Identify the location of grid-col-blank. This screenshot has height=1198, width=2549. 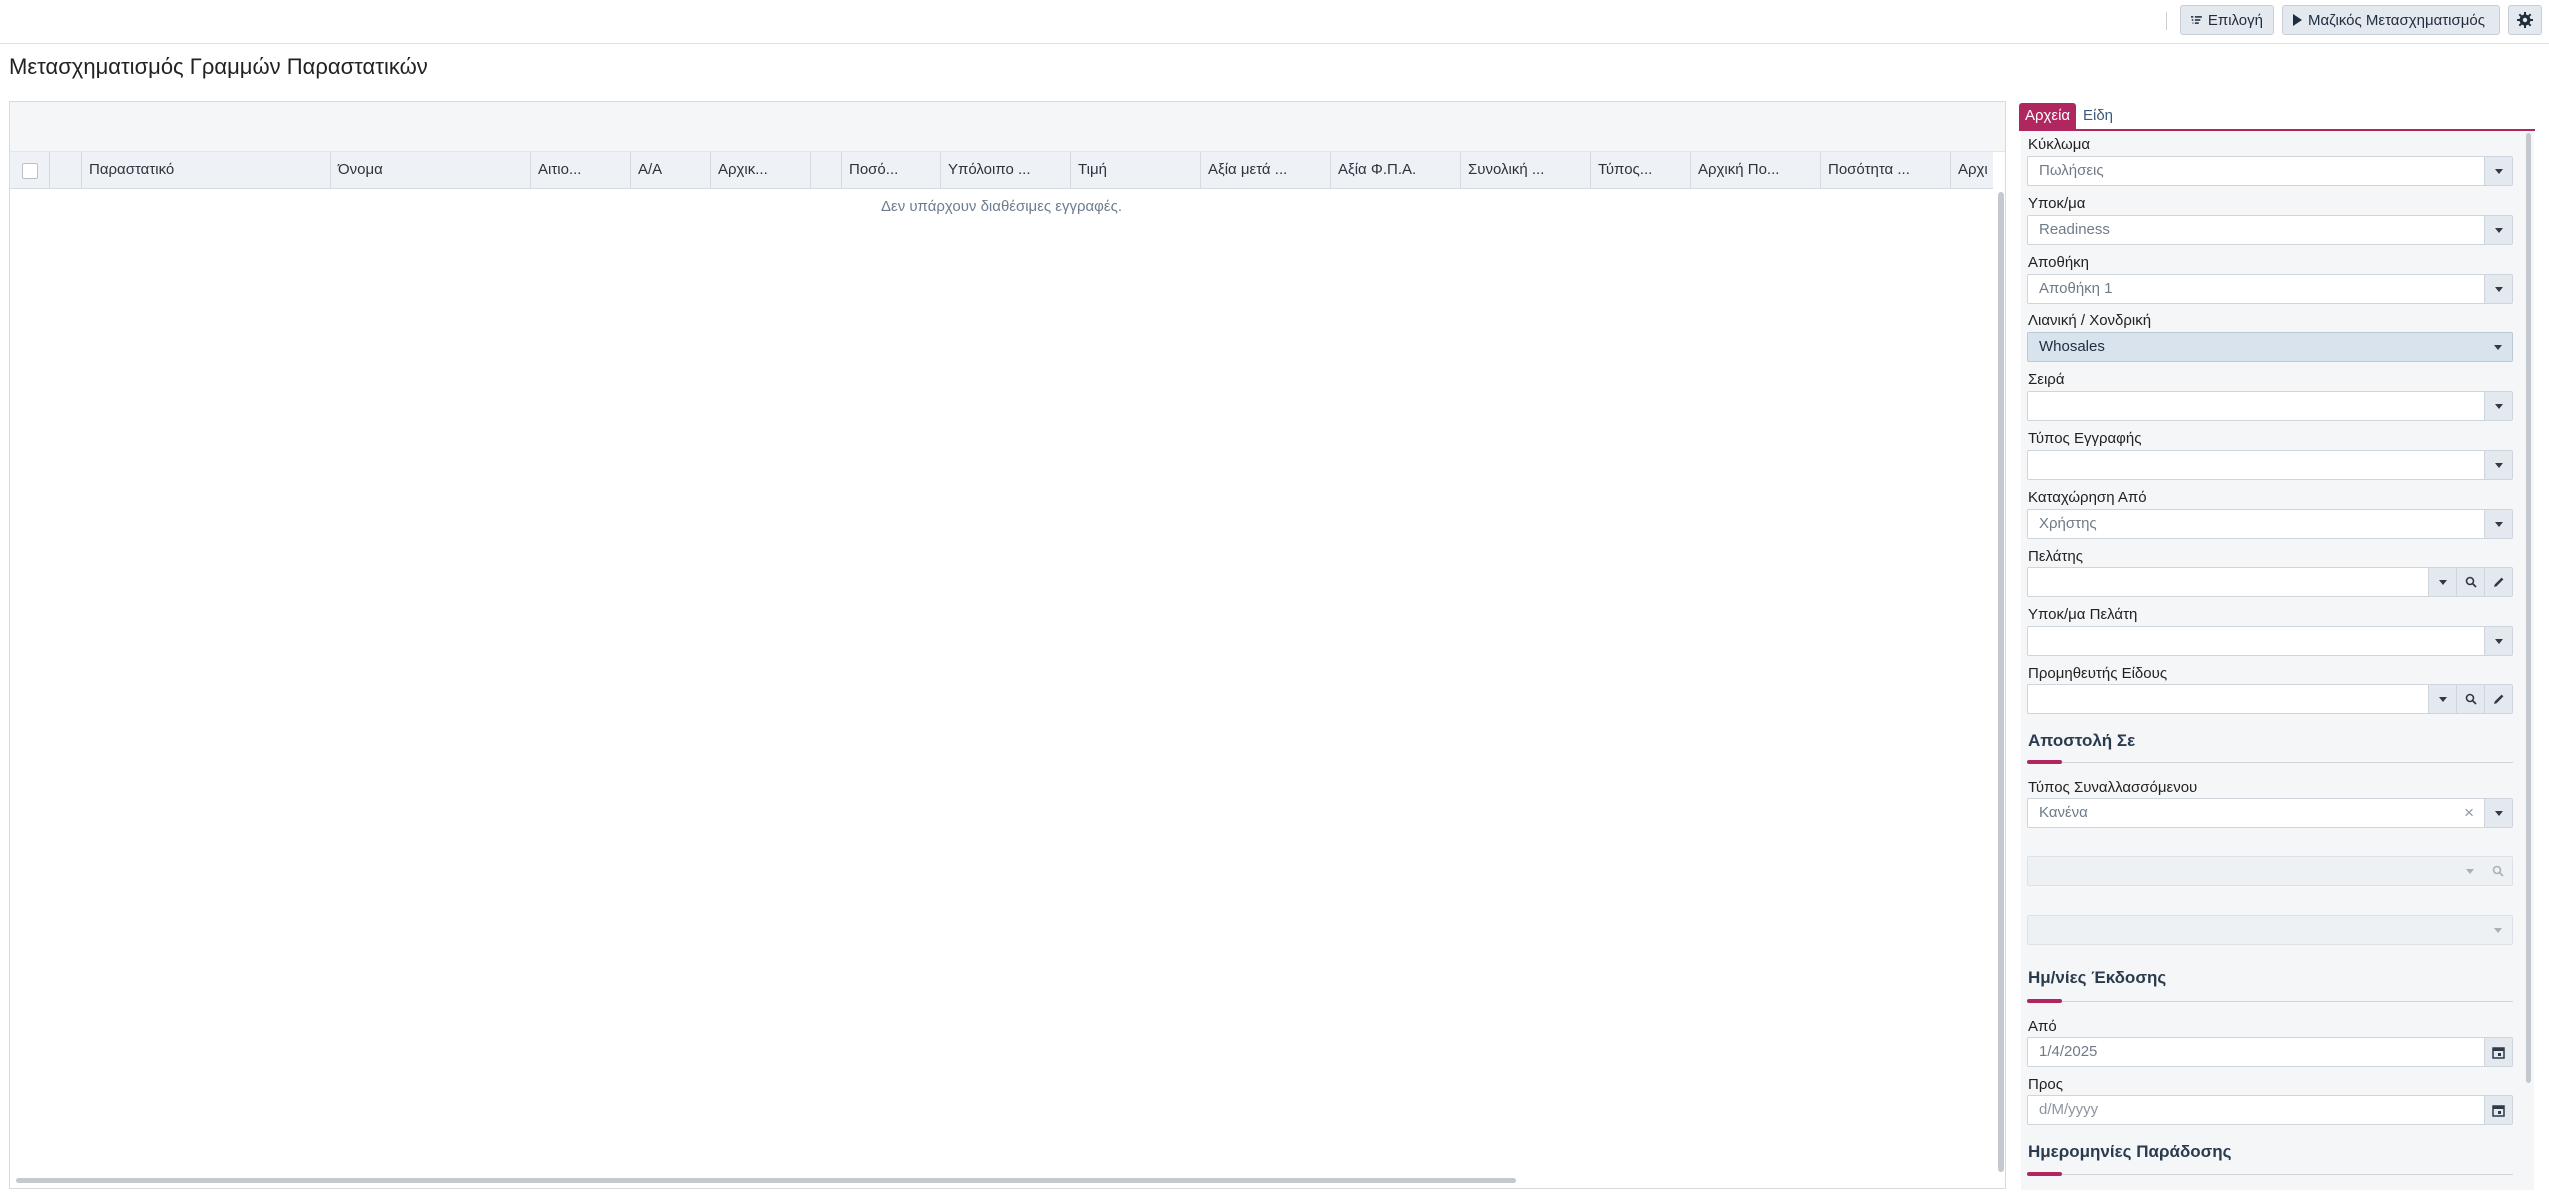
(66, 170).